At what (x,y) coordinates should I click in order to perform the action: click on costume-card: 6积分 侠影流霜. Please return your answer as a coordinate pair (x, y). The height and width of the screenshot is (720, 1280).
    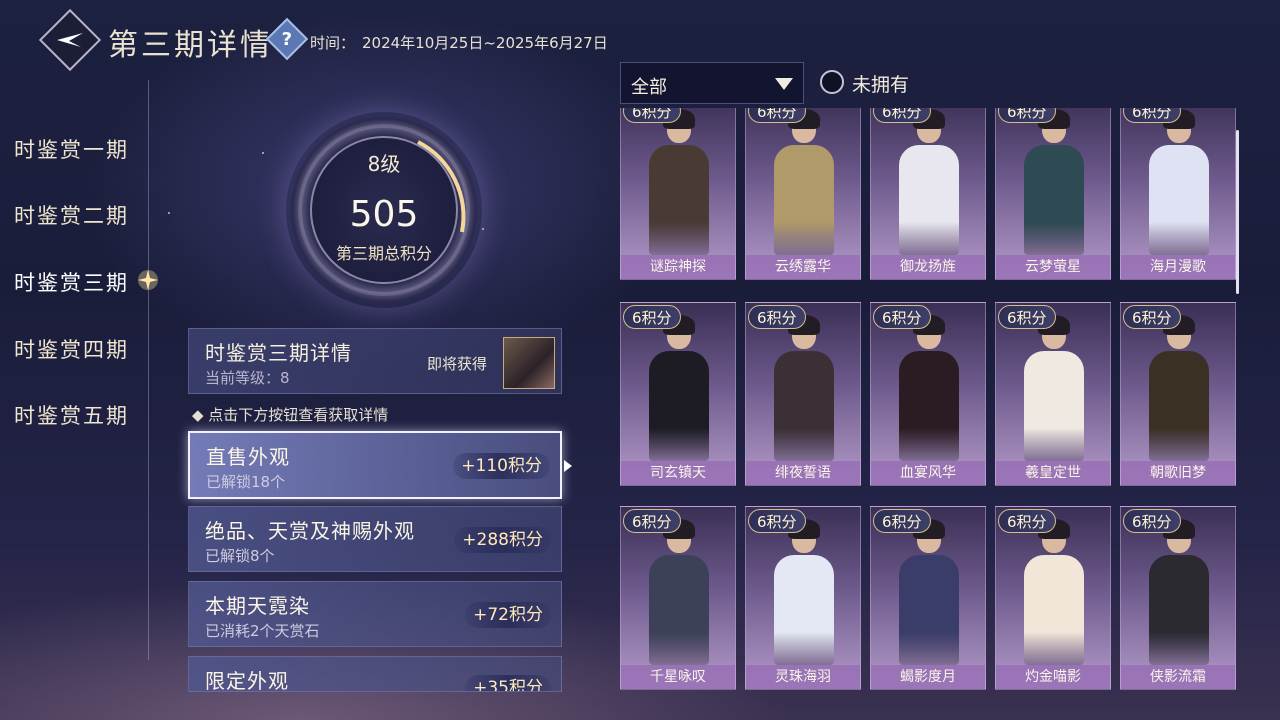
    Looking at the image, I should click on (1178, 598).